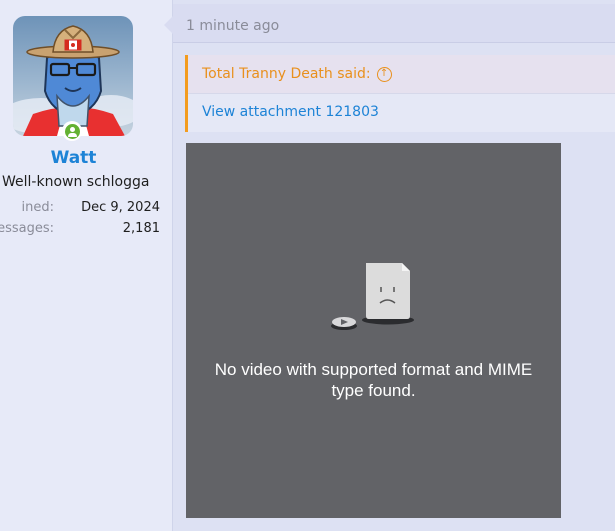 The image size is (615, 531). What do you see at coordinates (27, 228) in the screenshot?
I see `stat-messages-label: essages:` at bounding box center [27, 228].